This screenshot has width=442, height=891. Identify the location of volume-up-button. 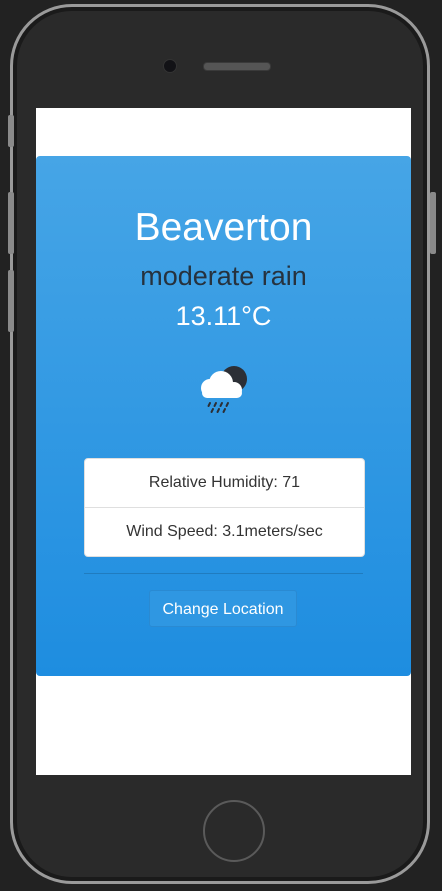
(11, 223).